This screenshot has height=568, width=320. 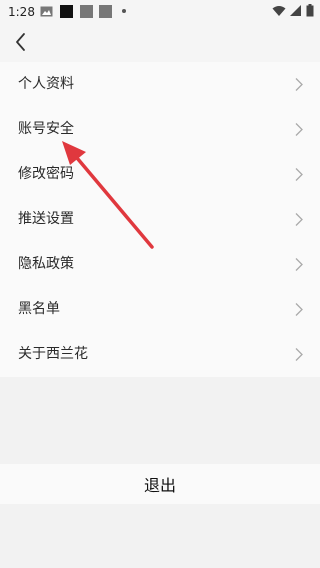 What do you see at coordinates (160, 354) in the screenshot?
I see `settings-item-about: 关于西兰花` at bounding box center [160, 354].